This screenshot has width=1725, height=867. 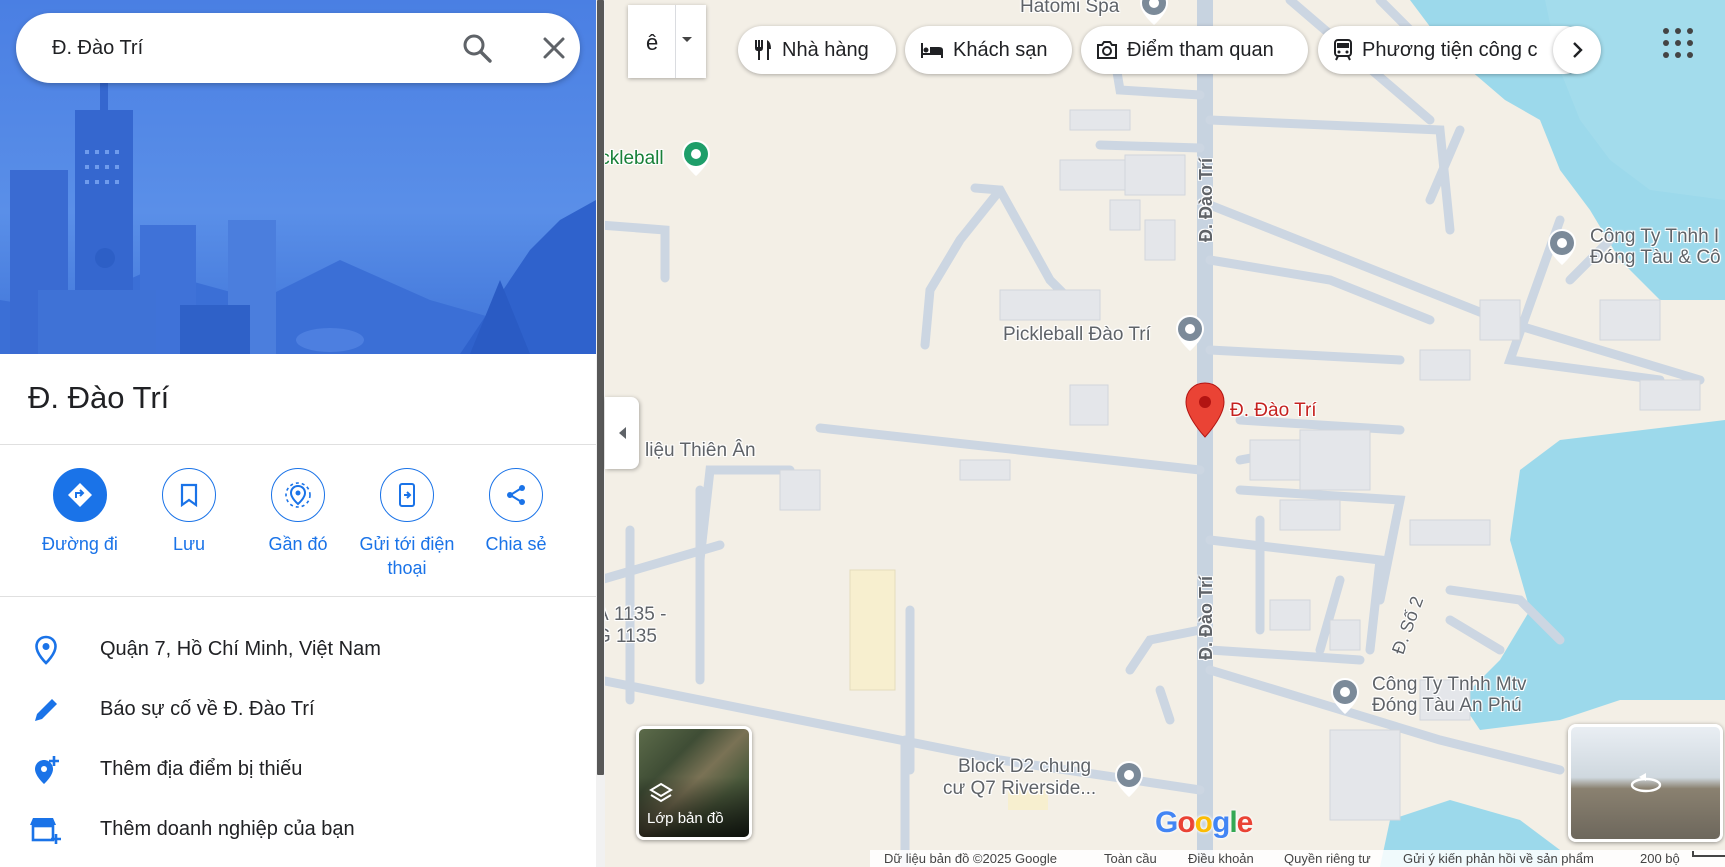 What do you see at coordinates (298, 544) in the screenshot?
I see `nearby-label: Gần đó` at bounding box center [298, 544].